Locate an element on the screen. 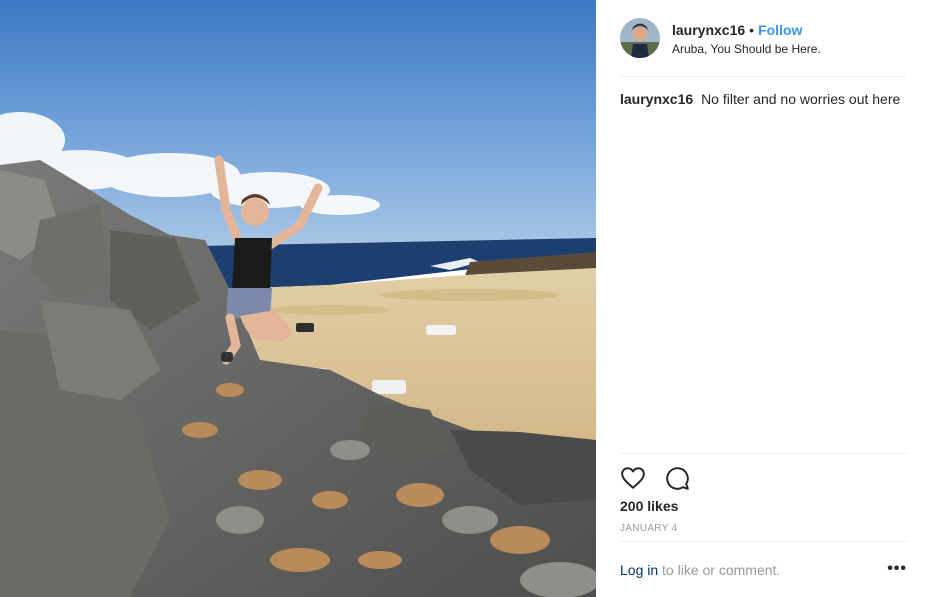 The width and height of the screenshot is (929, 597). login-prompt-text: to like or comment. is located at coordinates (721, 570).